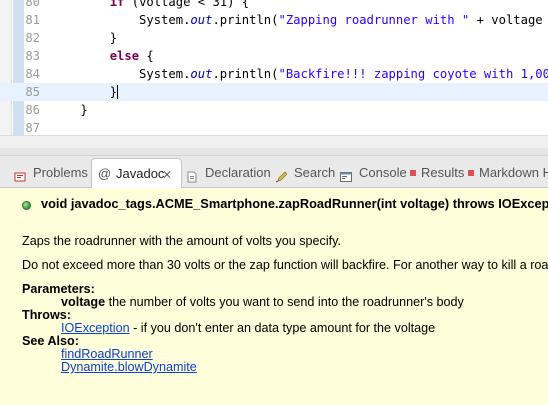 Image resolution: width=548 pixels, height=405 pixels. I want to click on code-line: 83 else {, so click(274, 56).